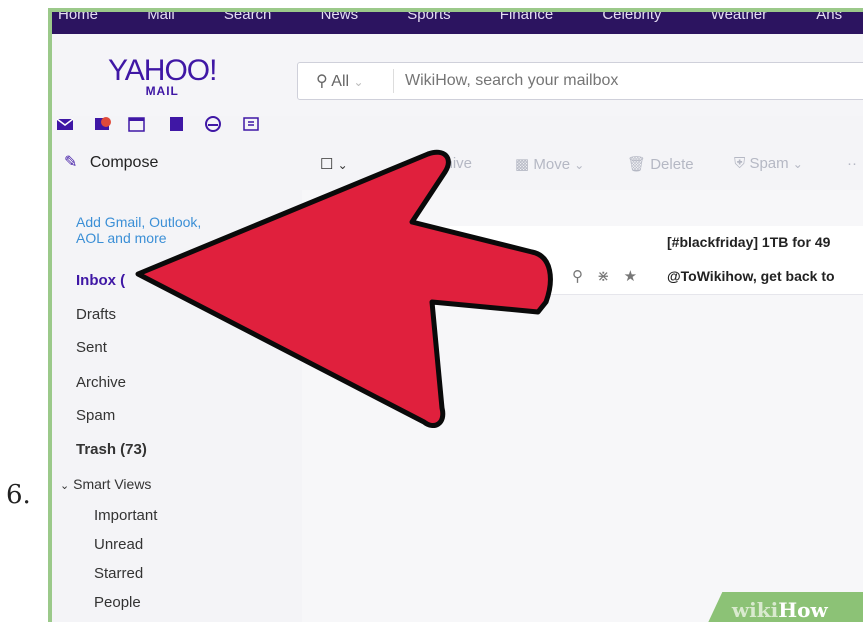 The image size is (863, 622). What do you see at coordinates (755, 610) in the screenshot?
I see `watermark-wiki: wiki` at bounding box center [755, 610].